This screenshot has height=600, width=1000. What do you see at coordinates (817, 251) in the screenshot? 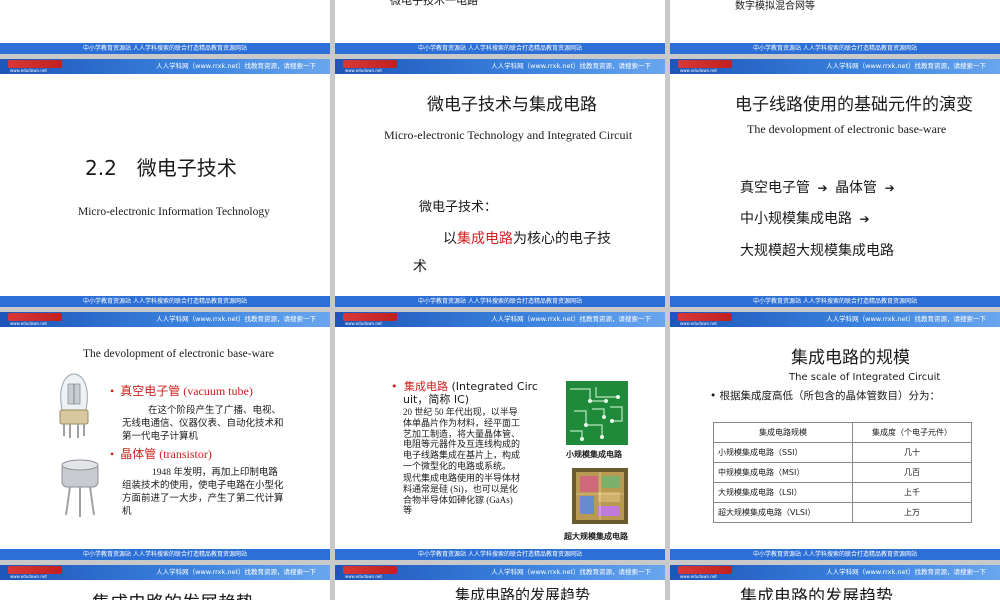
I see `evolution-line-3: 大规模超大规模集成电路` at bounding box center [817, 251].